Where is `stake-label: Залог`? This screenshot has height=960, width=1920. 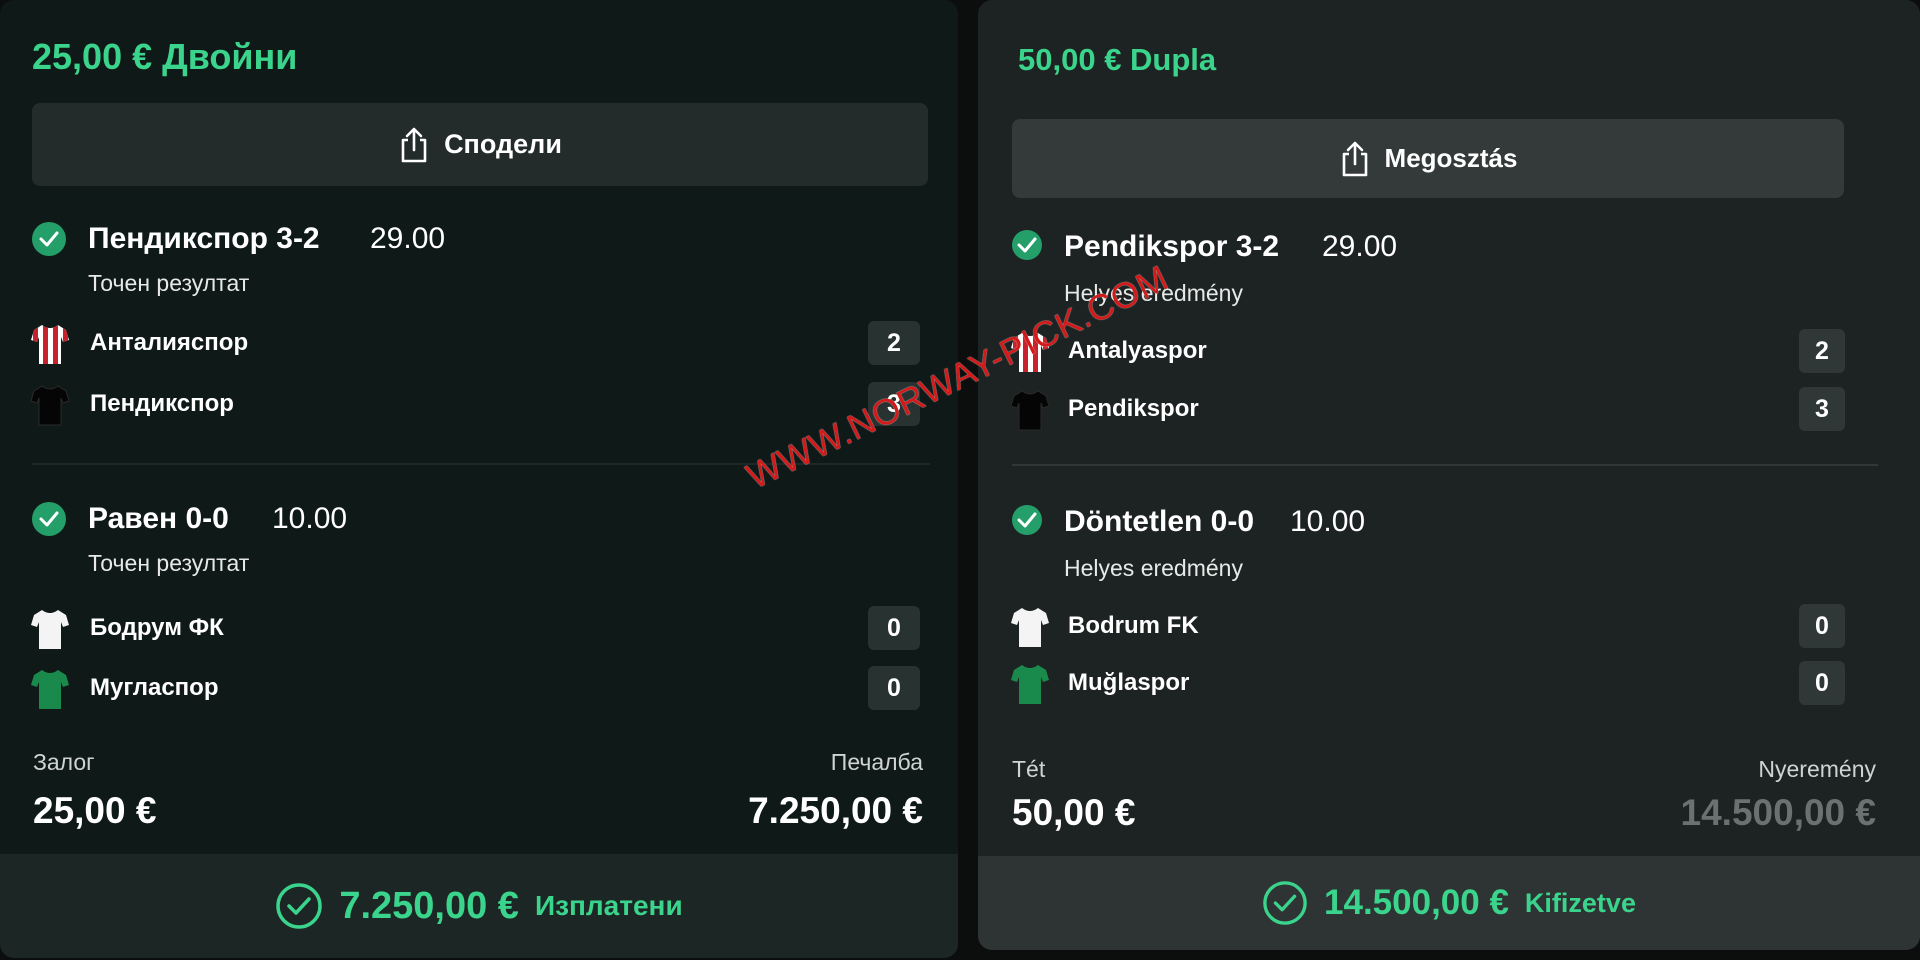
stake-label: Залог is located at coordinates (64, 762).